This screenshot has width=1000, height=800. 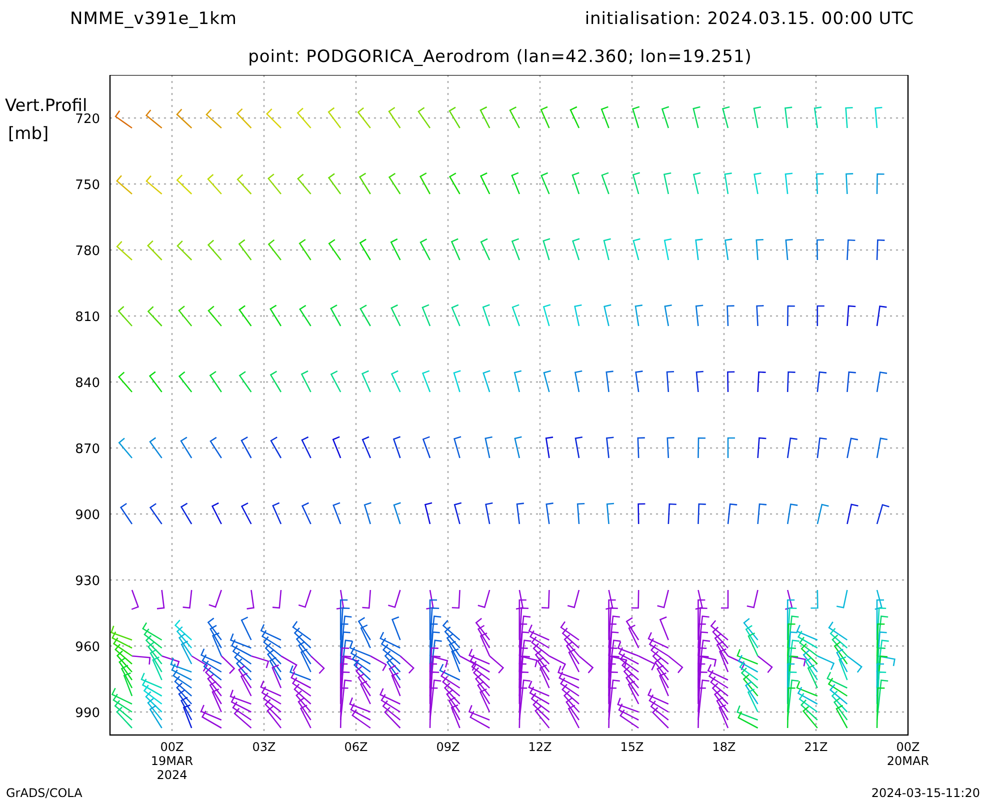 What do you see at coordinates (816, 747) in the screenshot?
I see `x-tick-label: 21Z` at bounding box center [816, 747].